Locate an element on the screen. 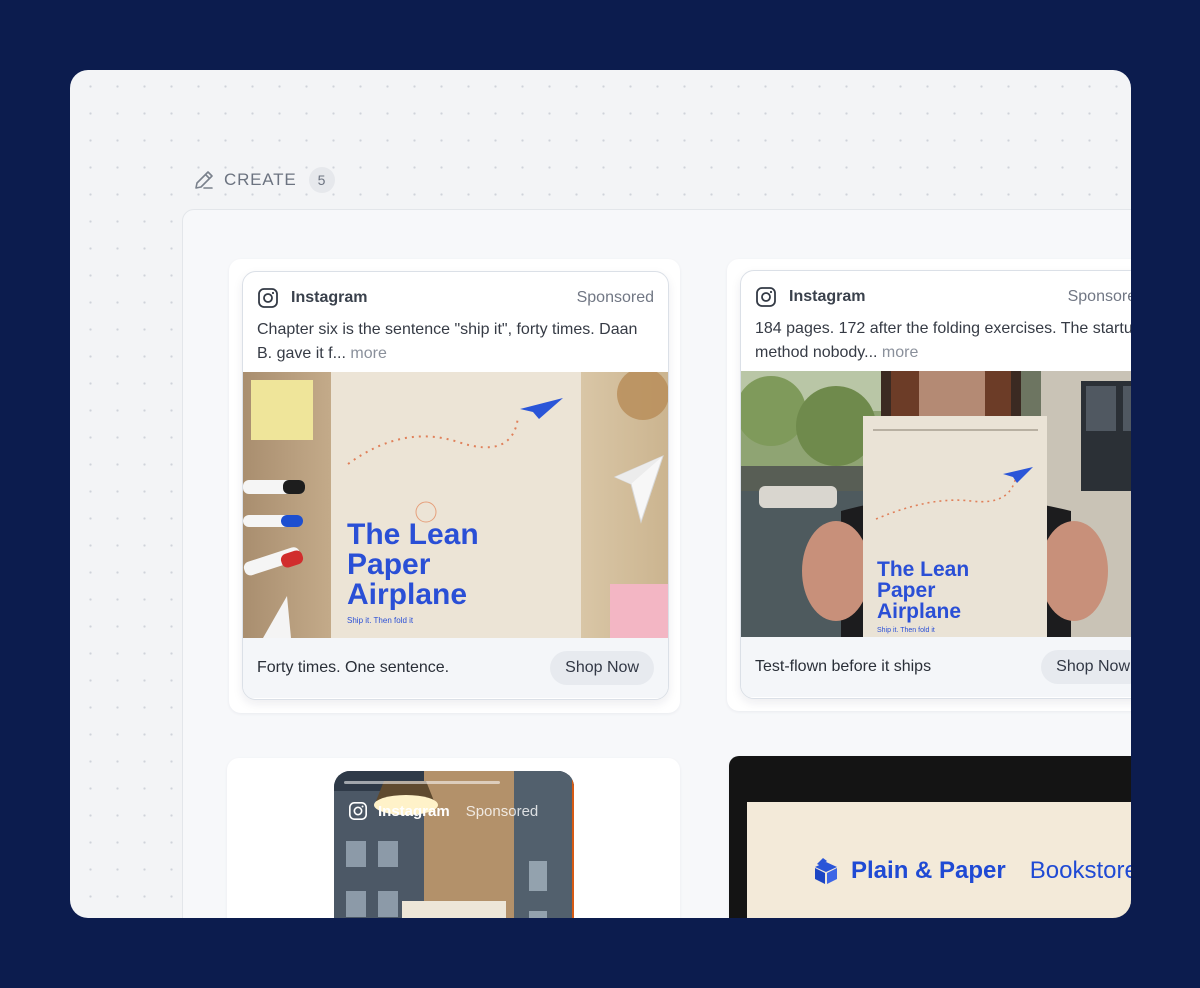  ad-headline: Test-flown before it ships is located at coordinates (843, 666).